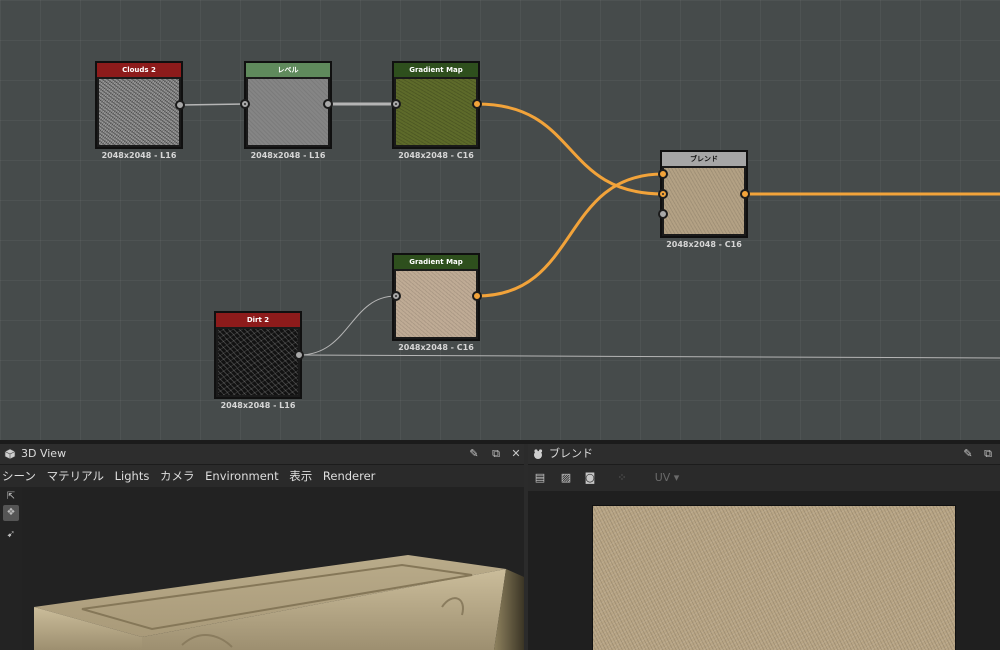 This screenshot has width=1000, height=650. What do you see at coordinates (177, 476) in the screenshot?
I see `menu-camera: カメラ` at bounding box center [177, 476].